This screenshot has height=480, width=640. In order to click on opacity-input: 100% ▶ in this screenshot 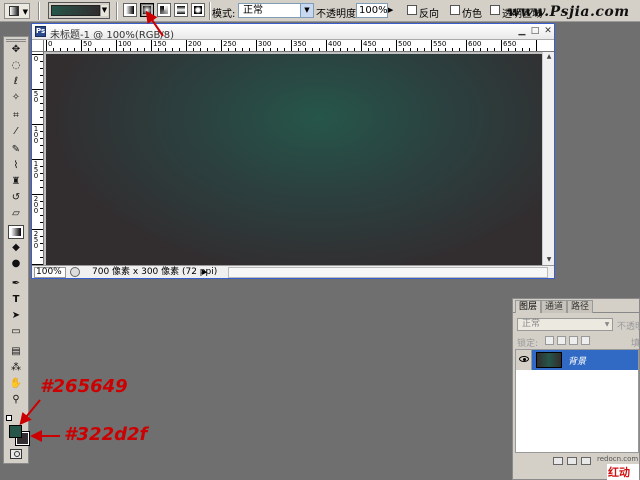, I will do `click(374, 10)`.